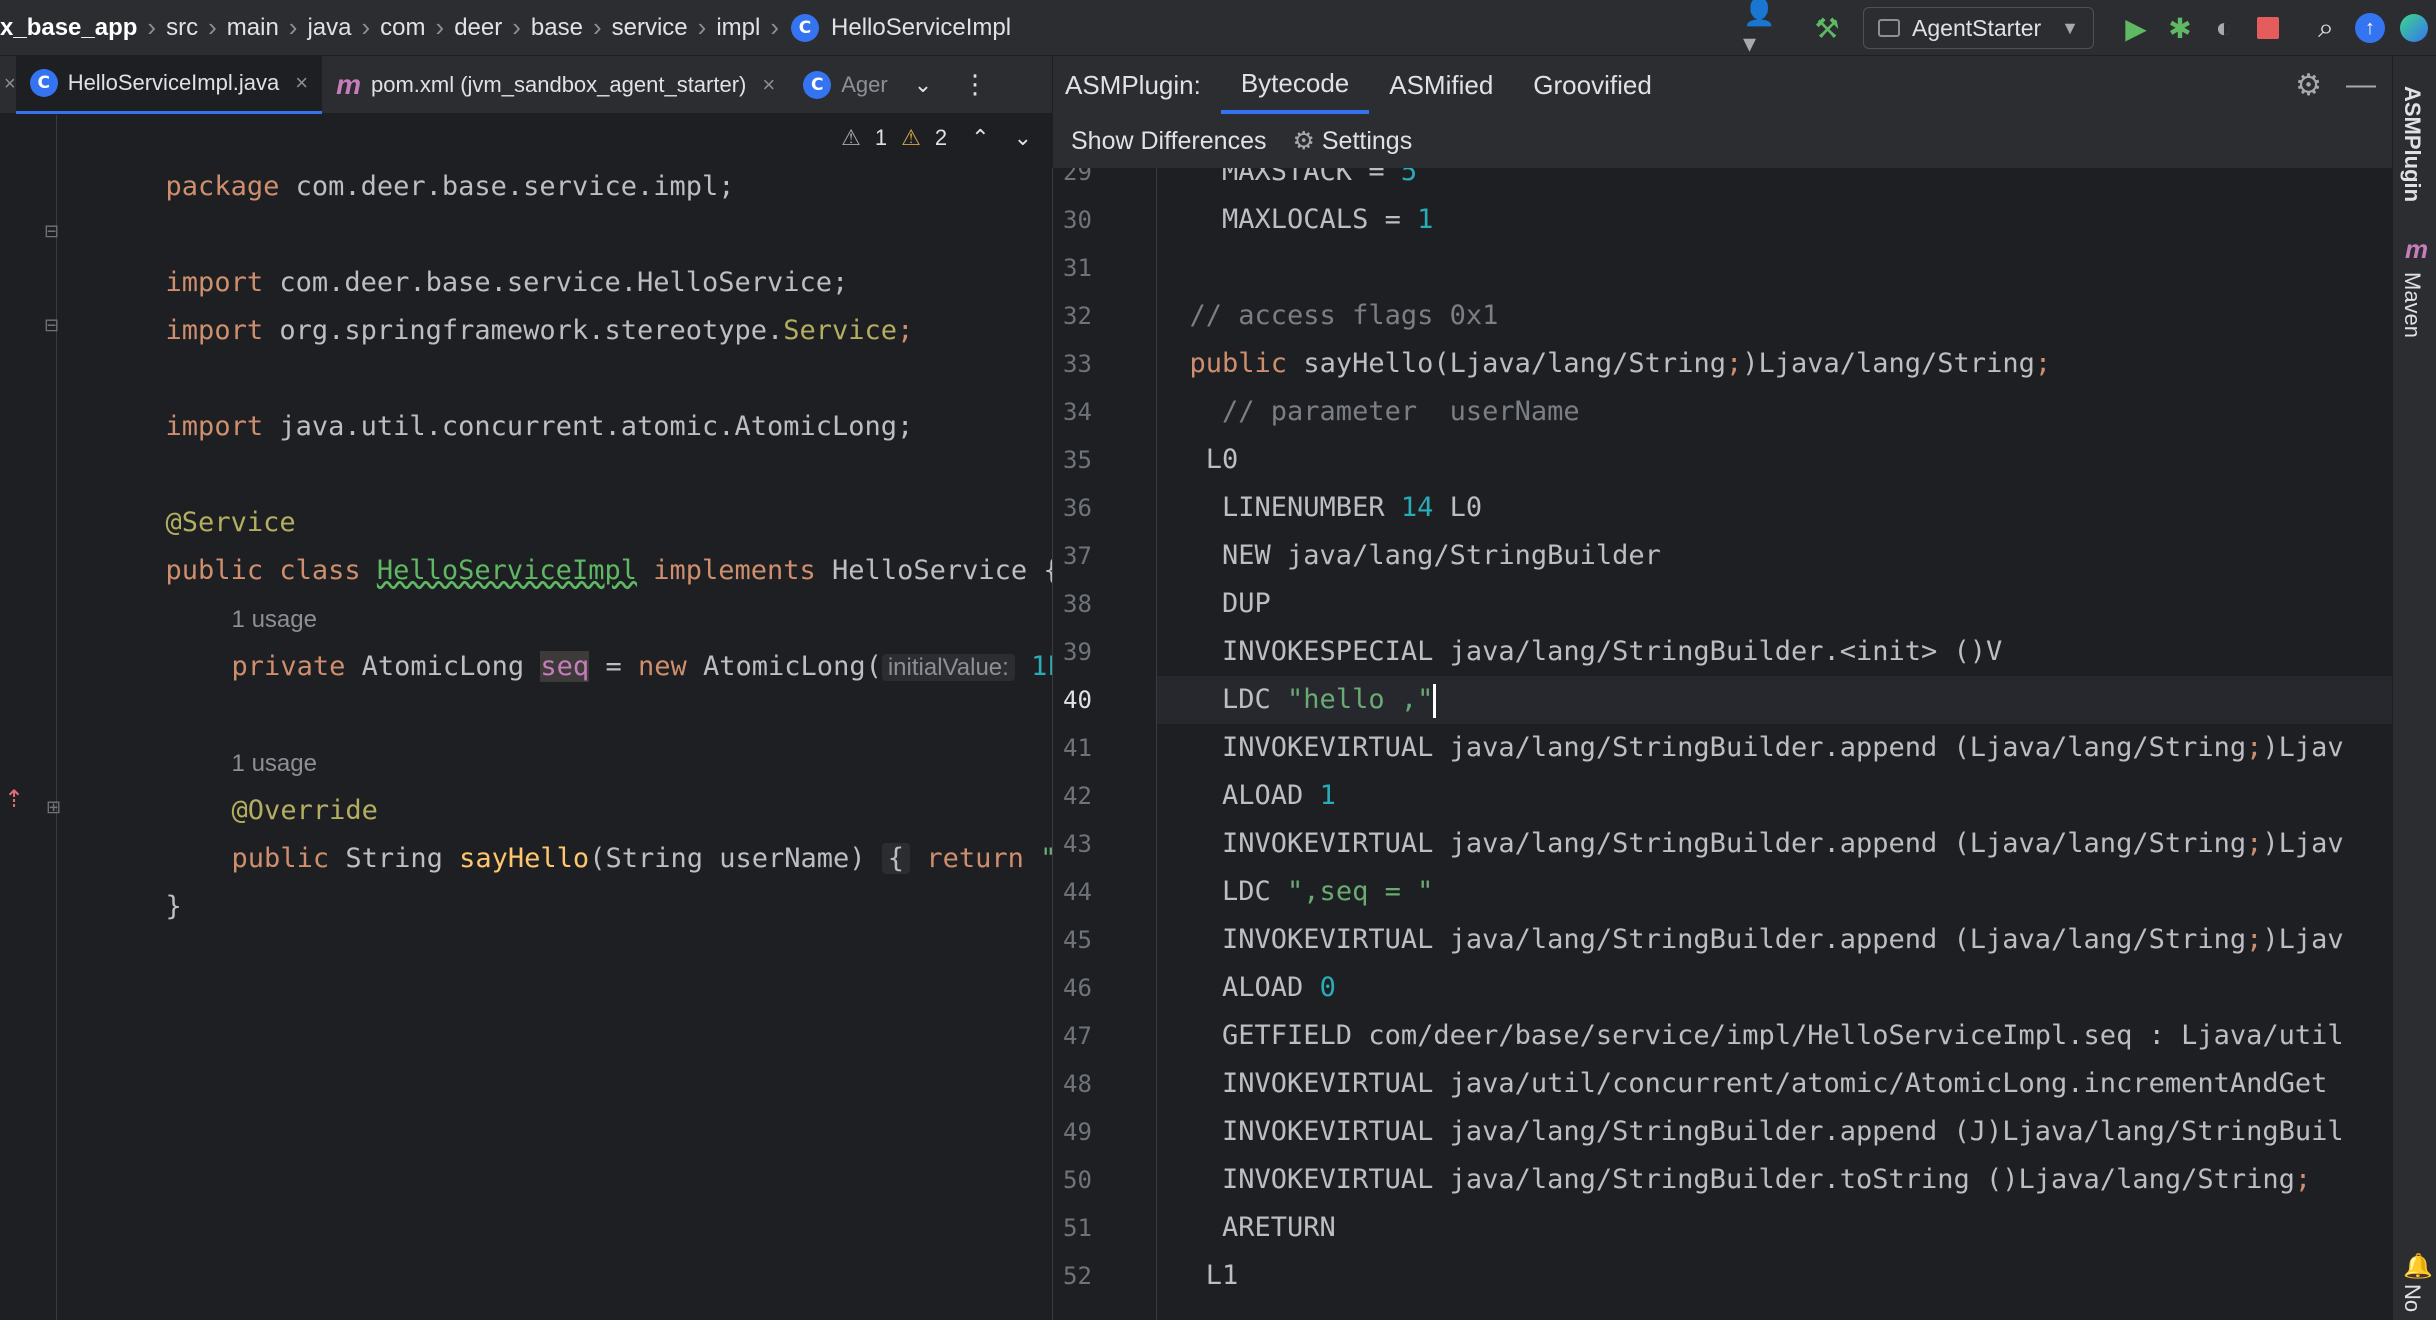  I want to click on breadcrumb-class: HelloServiceImpl, so click(921, 28).